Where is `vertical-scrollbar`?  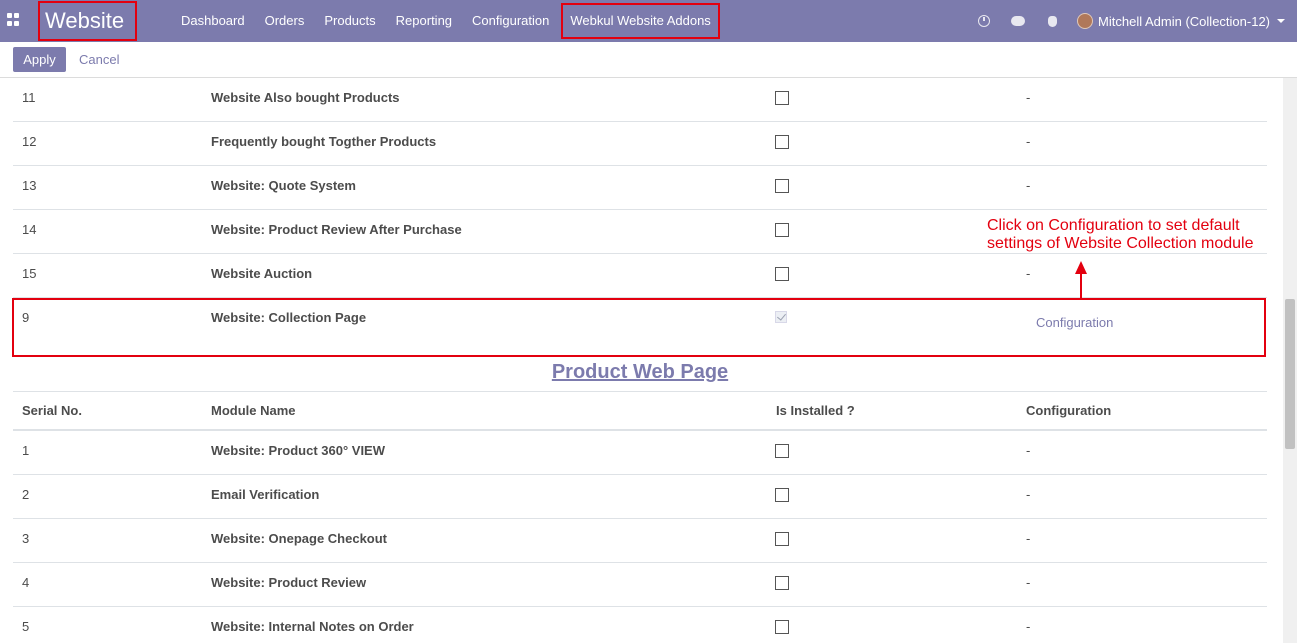
vertical-scrollbar is located at coordinates (1290, 360).